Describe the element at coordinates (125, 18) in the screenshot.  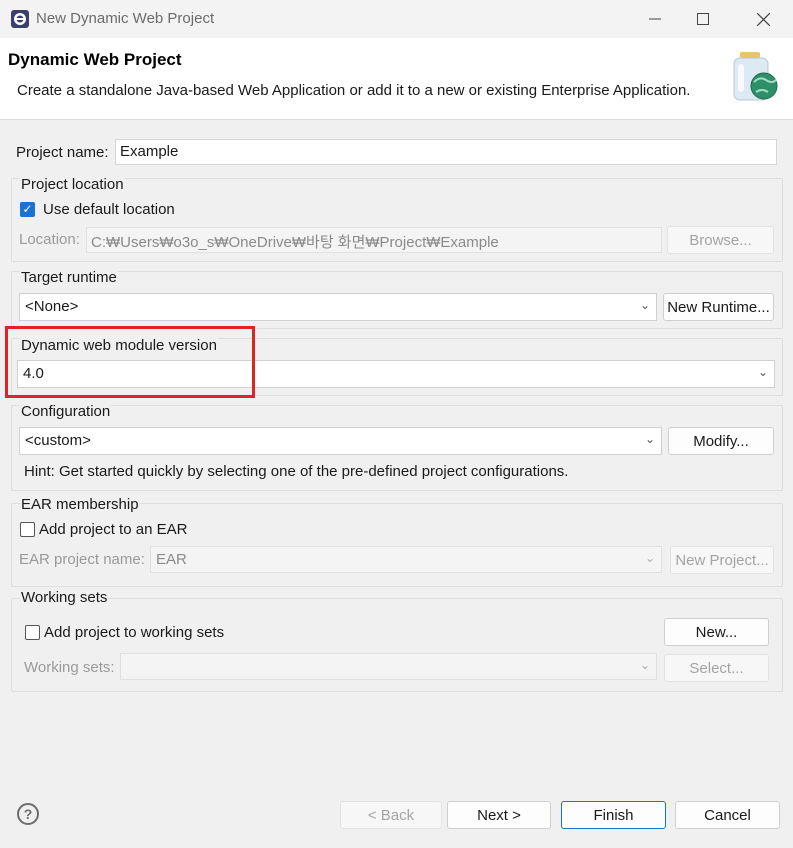
I see `window-title: New Dynamic Web Project` at that location.